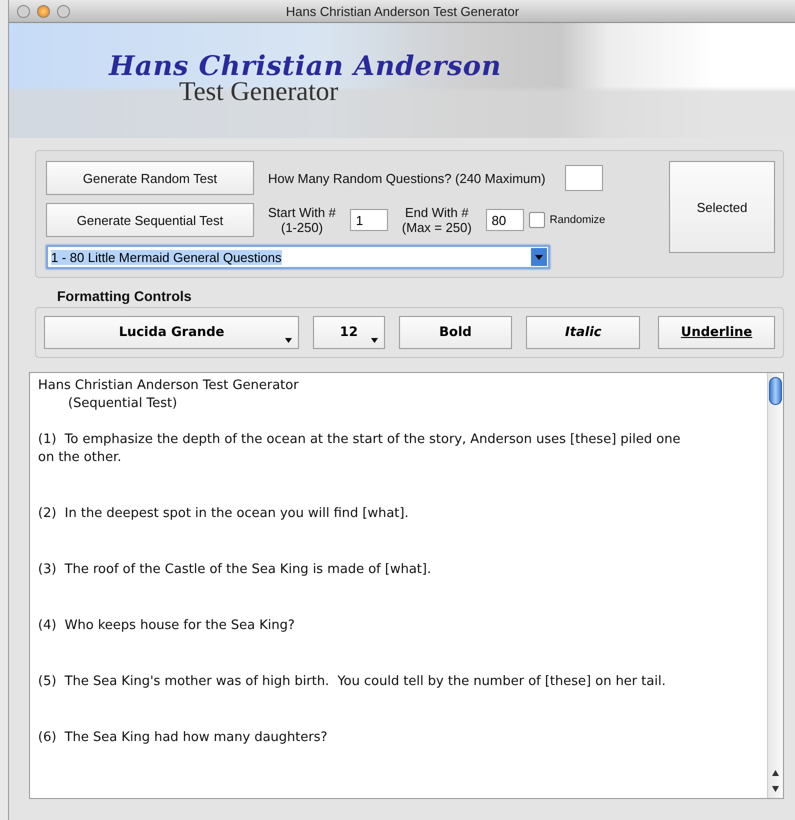  What do you see at coordinates (125, 296) in the screenshot?
I see `formatting-heading: Formatting Controls` at bounding box center [125, 296].